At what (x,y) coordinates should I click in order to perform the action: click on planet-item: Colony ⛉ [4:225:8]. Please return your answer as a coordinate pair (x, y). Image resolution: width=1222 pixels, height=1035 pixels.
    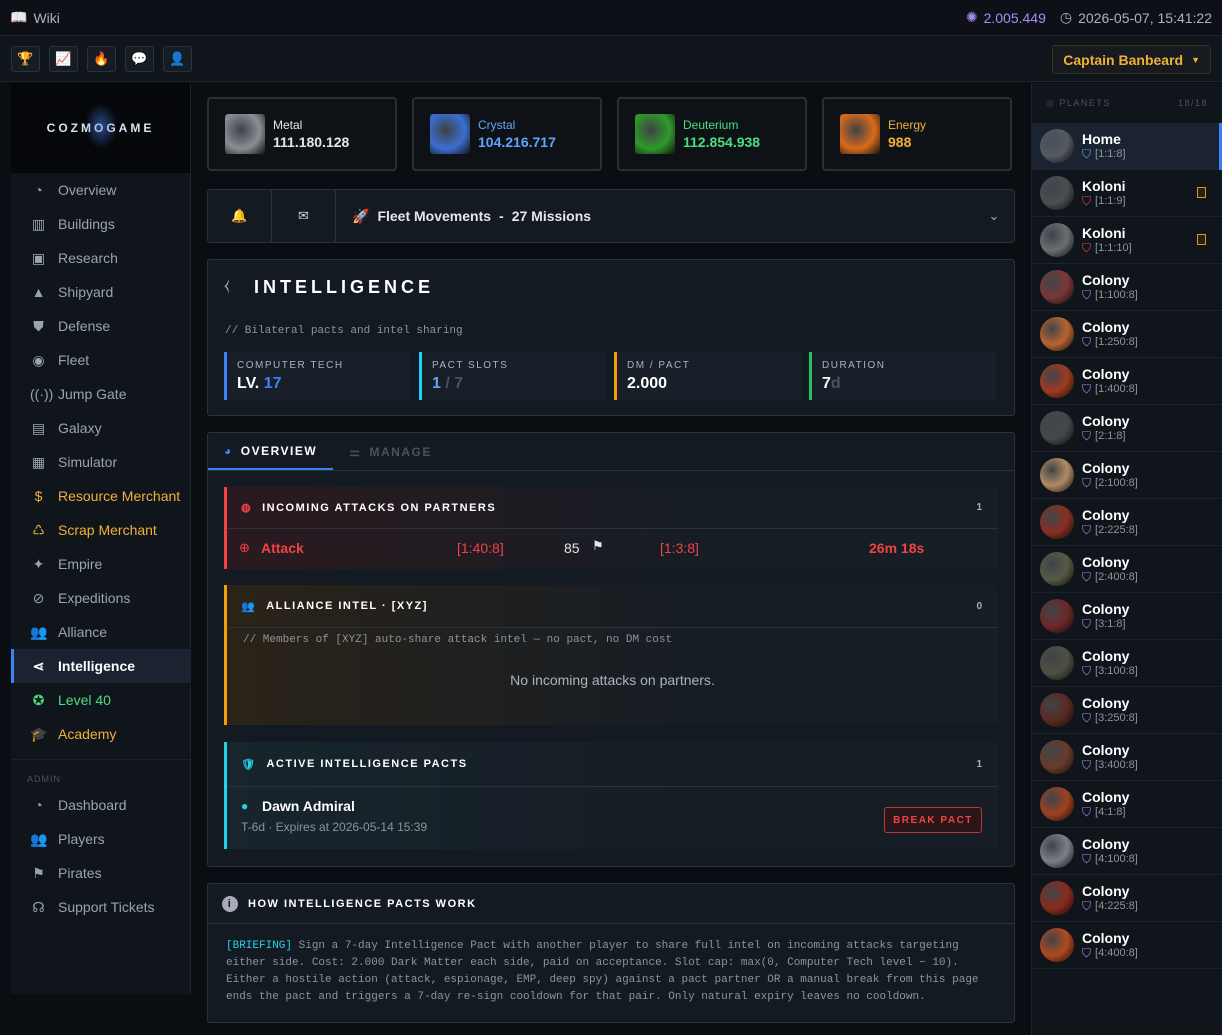
    Looking at the image, I should click on (1127, 898).